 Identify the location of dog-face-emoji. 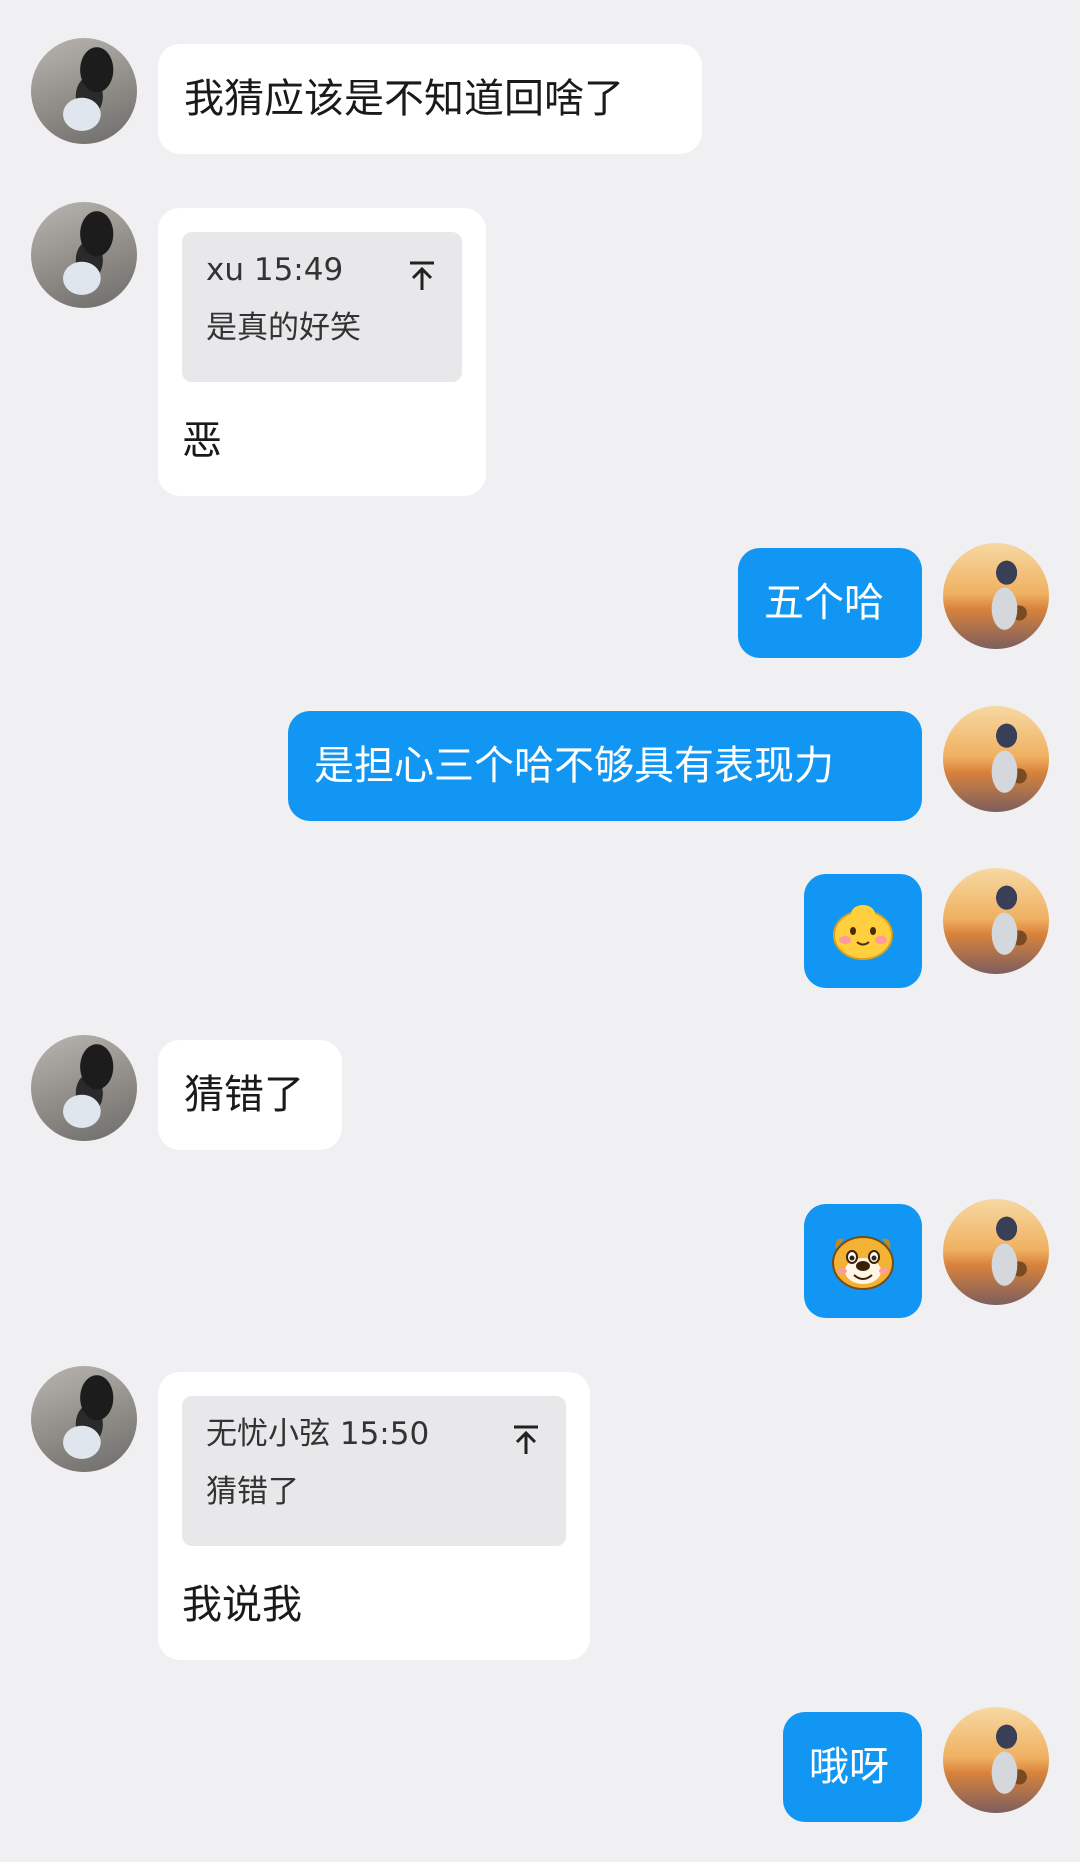
(863, 1263).